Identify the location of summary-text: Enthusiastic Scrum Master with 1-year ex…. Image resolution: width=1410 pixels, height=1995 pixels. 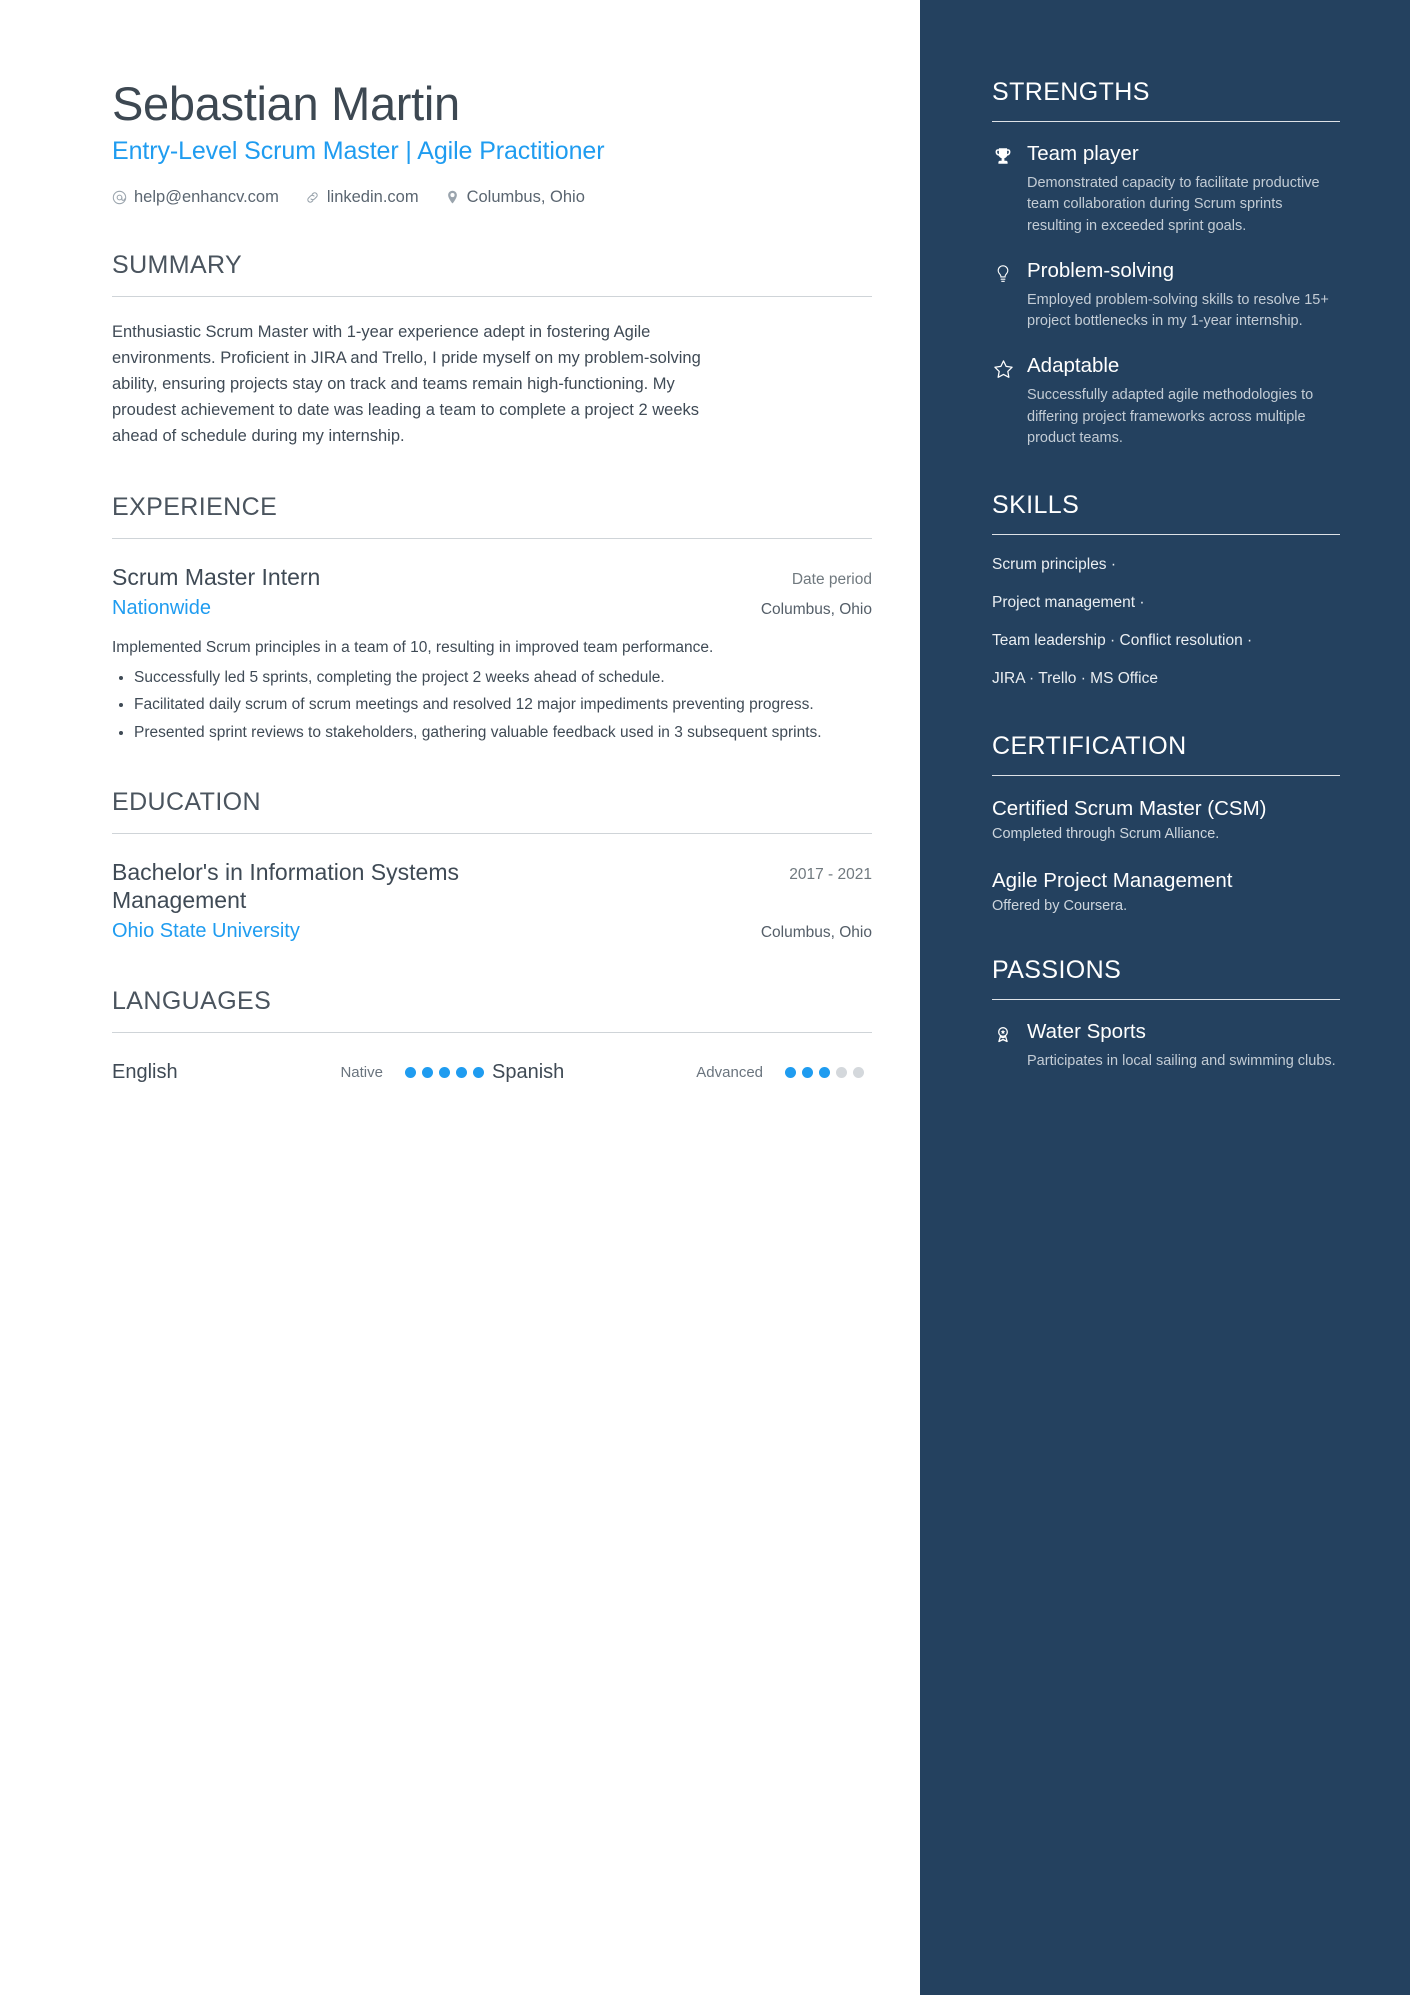
(406, 383).